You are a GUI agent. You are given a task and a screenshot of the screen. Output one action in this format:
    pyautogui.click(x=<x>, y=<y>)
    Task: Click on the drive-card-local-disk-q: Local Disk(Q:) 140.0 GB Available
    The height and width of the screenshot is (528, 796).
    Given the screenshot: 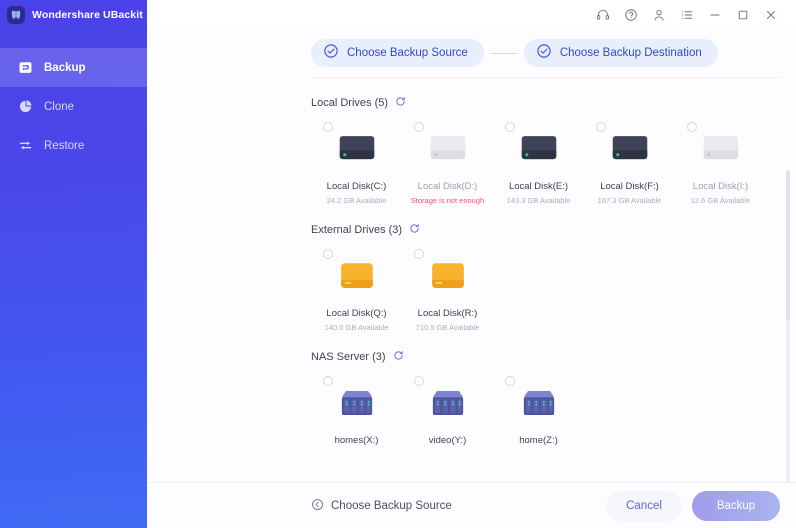 What is the action you would take?
    pyautogui.click(x=356, y=287)
    